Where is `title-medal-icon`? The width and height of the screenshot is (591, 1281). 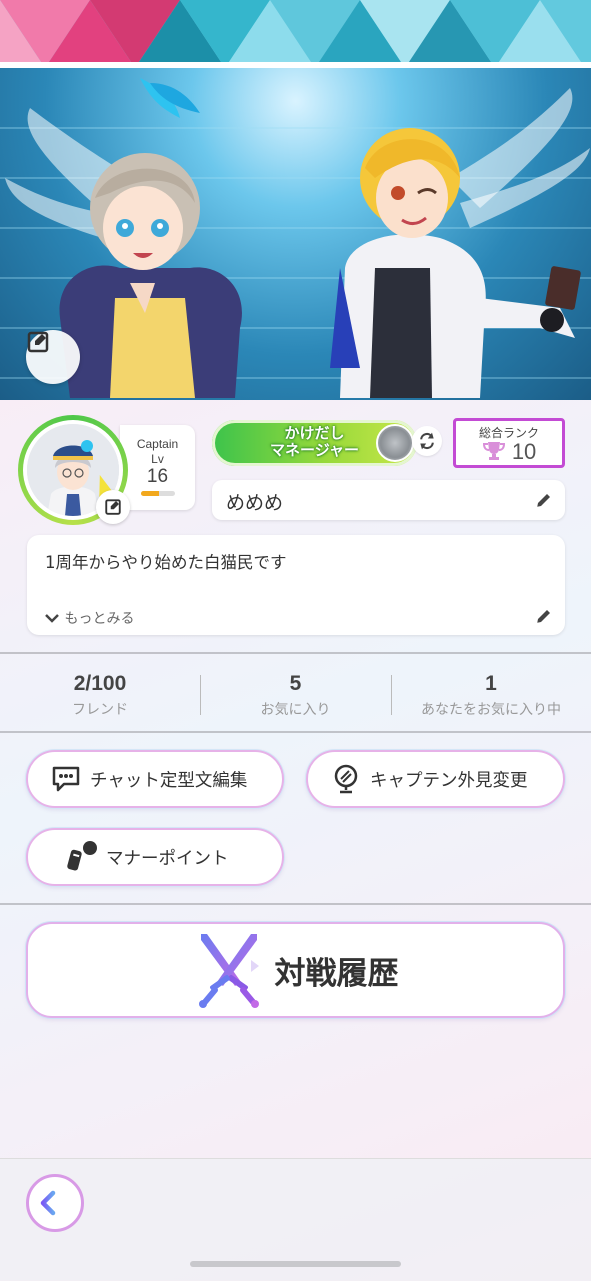 title-medal-icon is located at coordinates (395, 443).